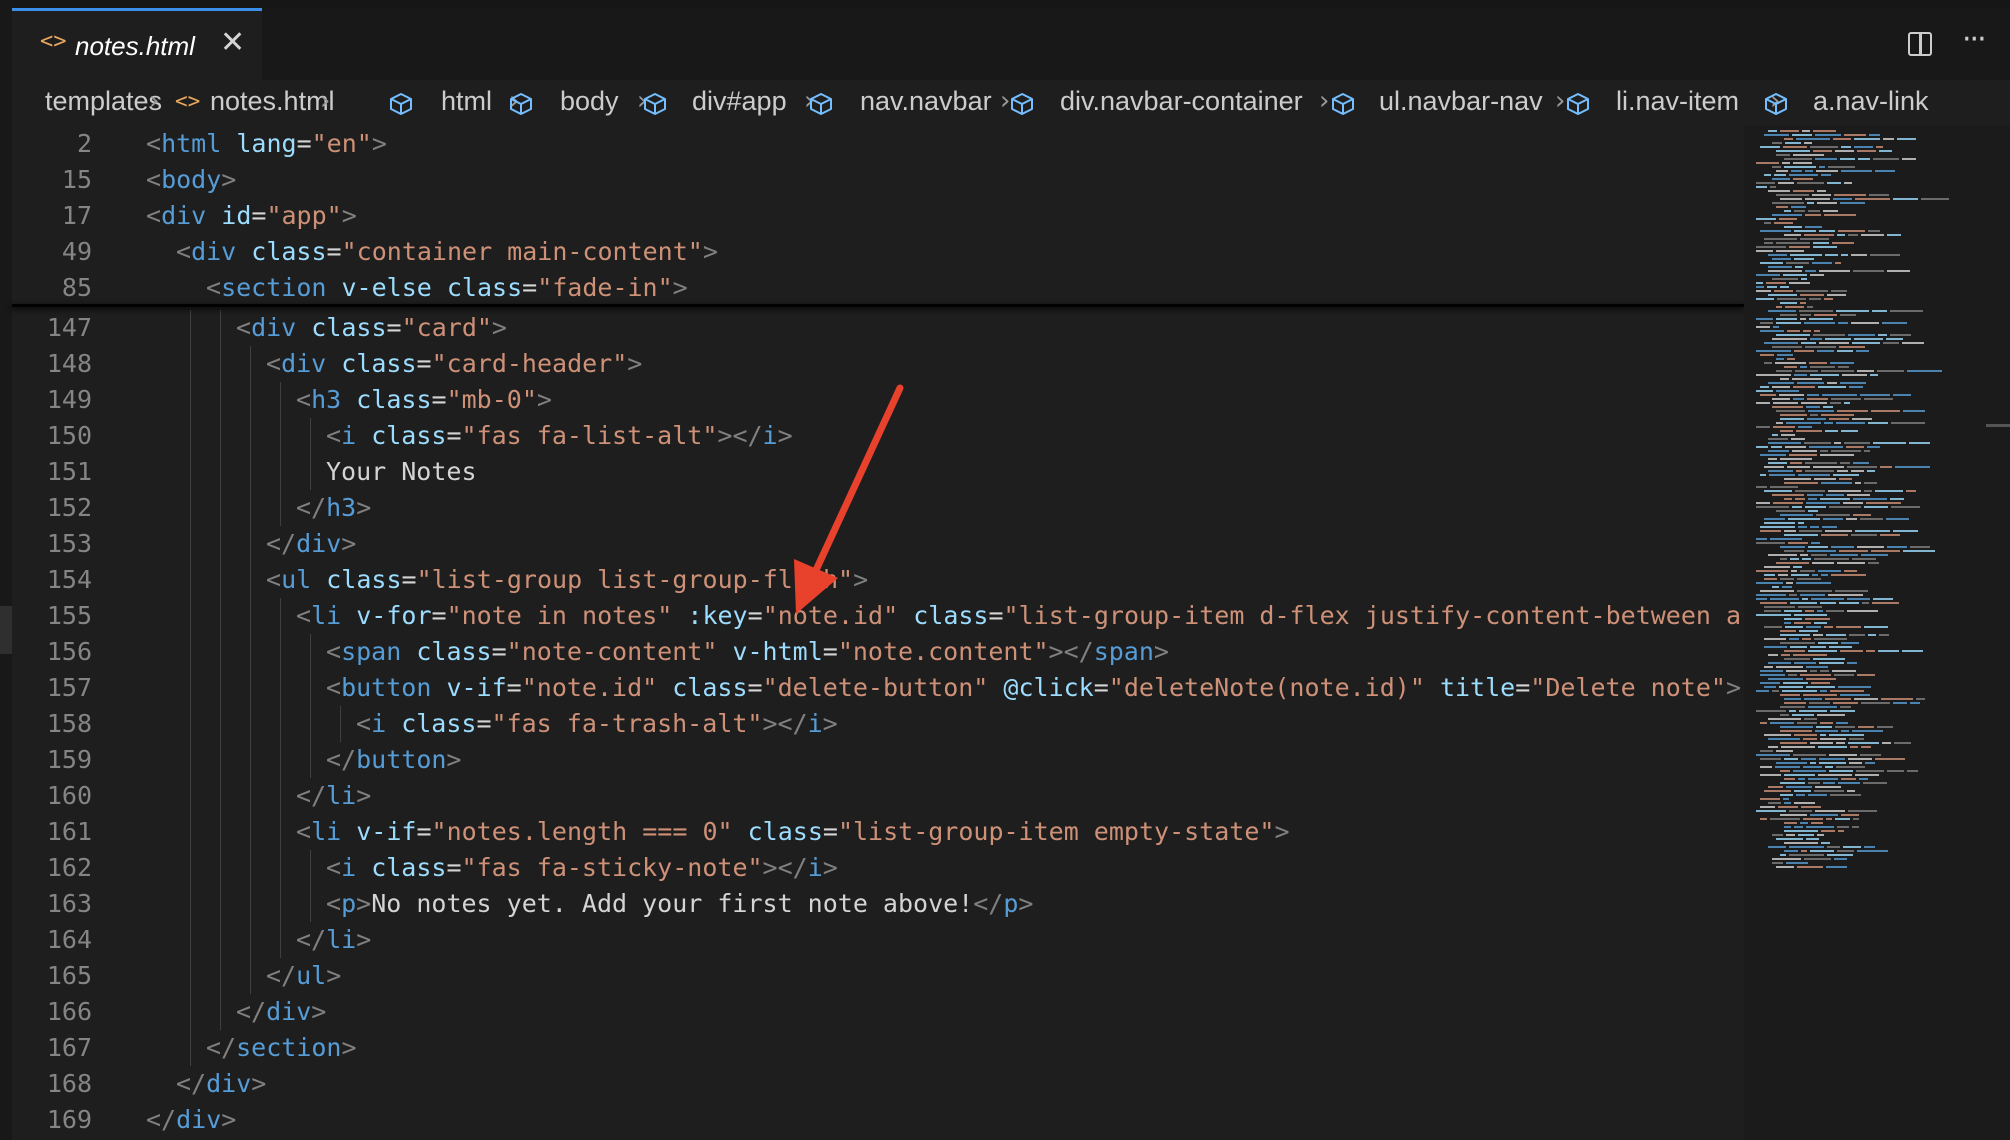  What do you see at coordinates (877, 724) in the screenshot?
I see `code-line: 158 <i class="fas fa-trash-alt"></i>` at bounding box center [877, 724].